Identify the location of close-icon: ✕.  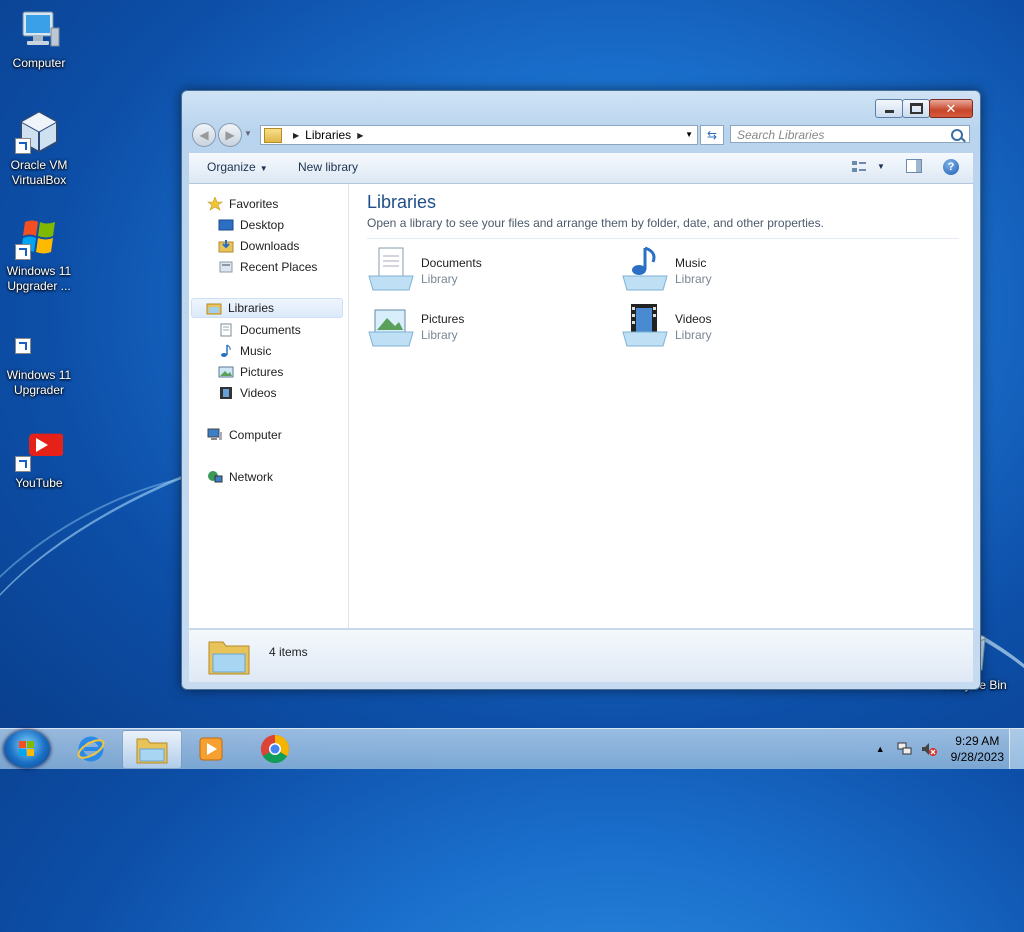
(951, 108).